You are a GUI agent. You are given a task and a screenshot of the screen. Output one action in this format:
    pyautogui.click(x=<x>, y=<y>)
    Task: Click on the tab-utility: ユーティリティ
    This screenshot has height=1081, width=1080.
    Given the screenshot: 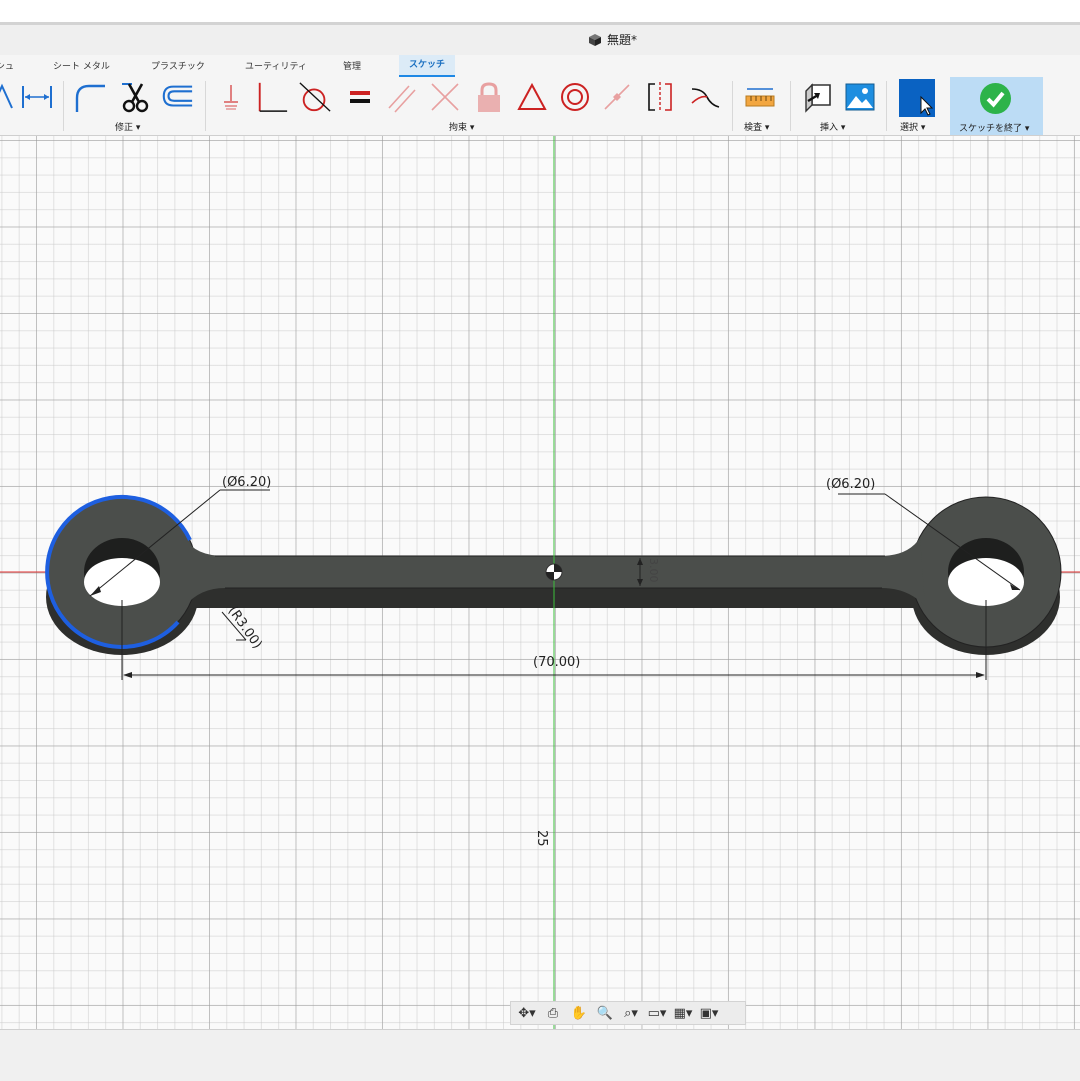 What is the action you would take?
    pyautogui.click(x=276, y=65)
    